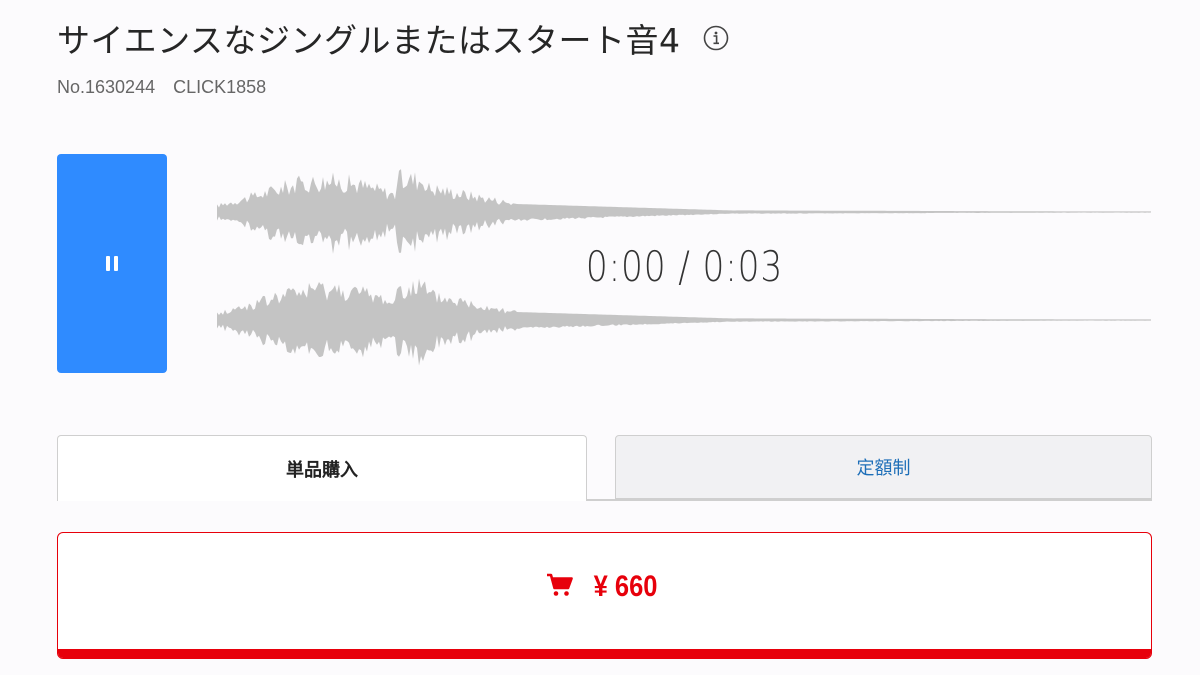 Image resolution: width=1200 pixels, height=675 pixels. I want to click on tab-single-purchase: 単品購入, so click(322, 468).